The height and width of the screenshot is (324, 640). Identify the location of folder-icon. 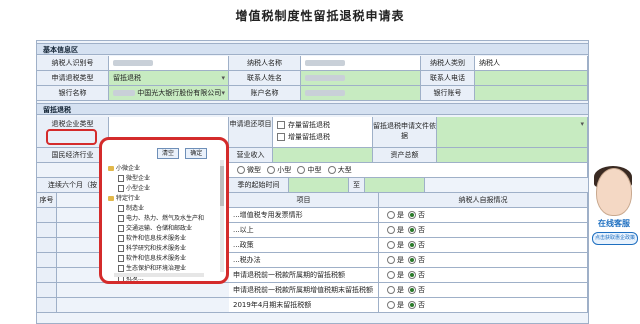
(111, 198).